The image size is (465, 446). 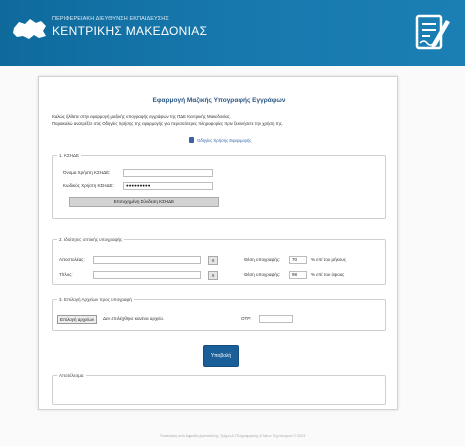 What do you see at coordinates (328, 274) in the screenshot?
I see `height-suffix-label: % επί του ύψους` at bounding box center [328, 274].